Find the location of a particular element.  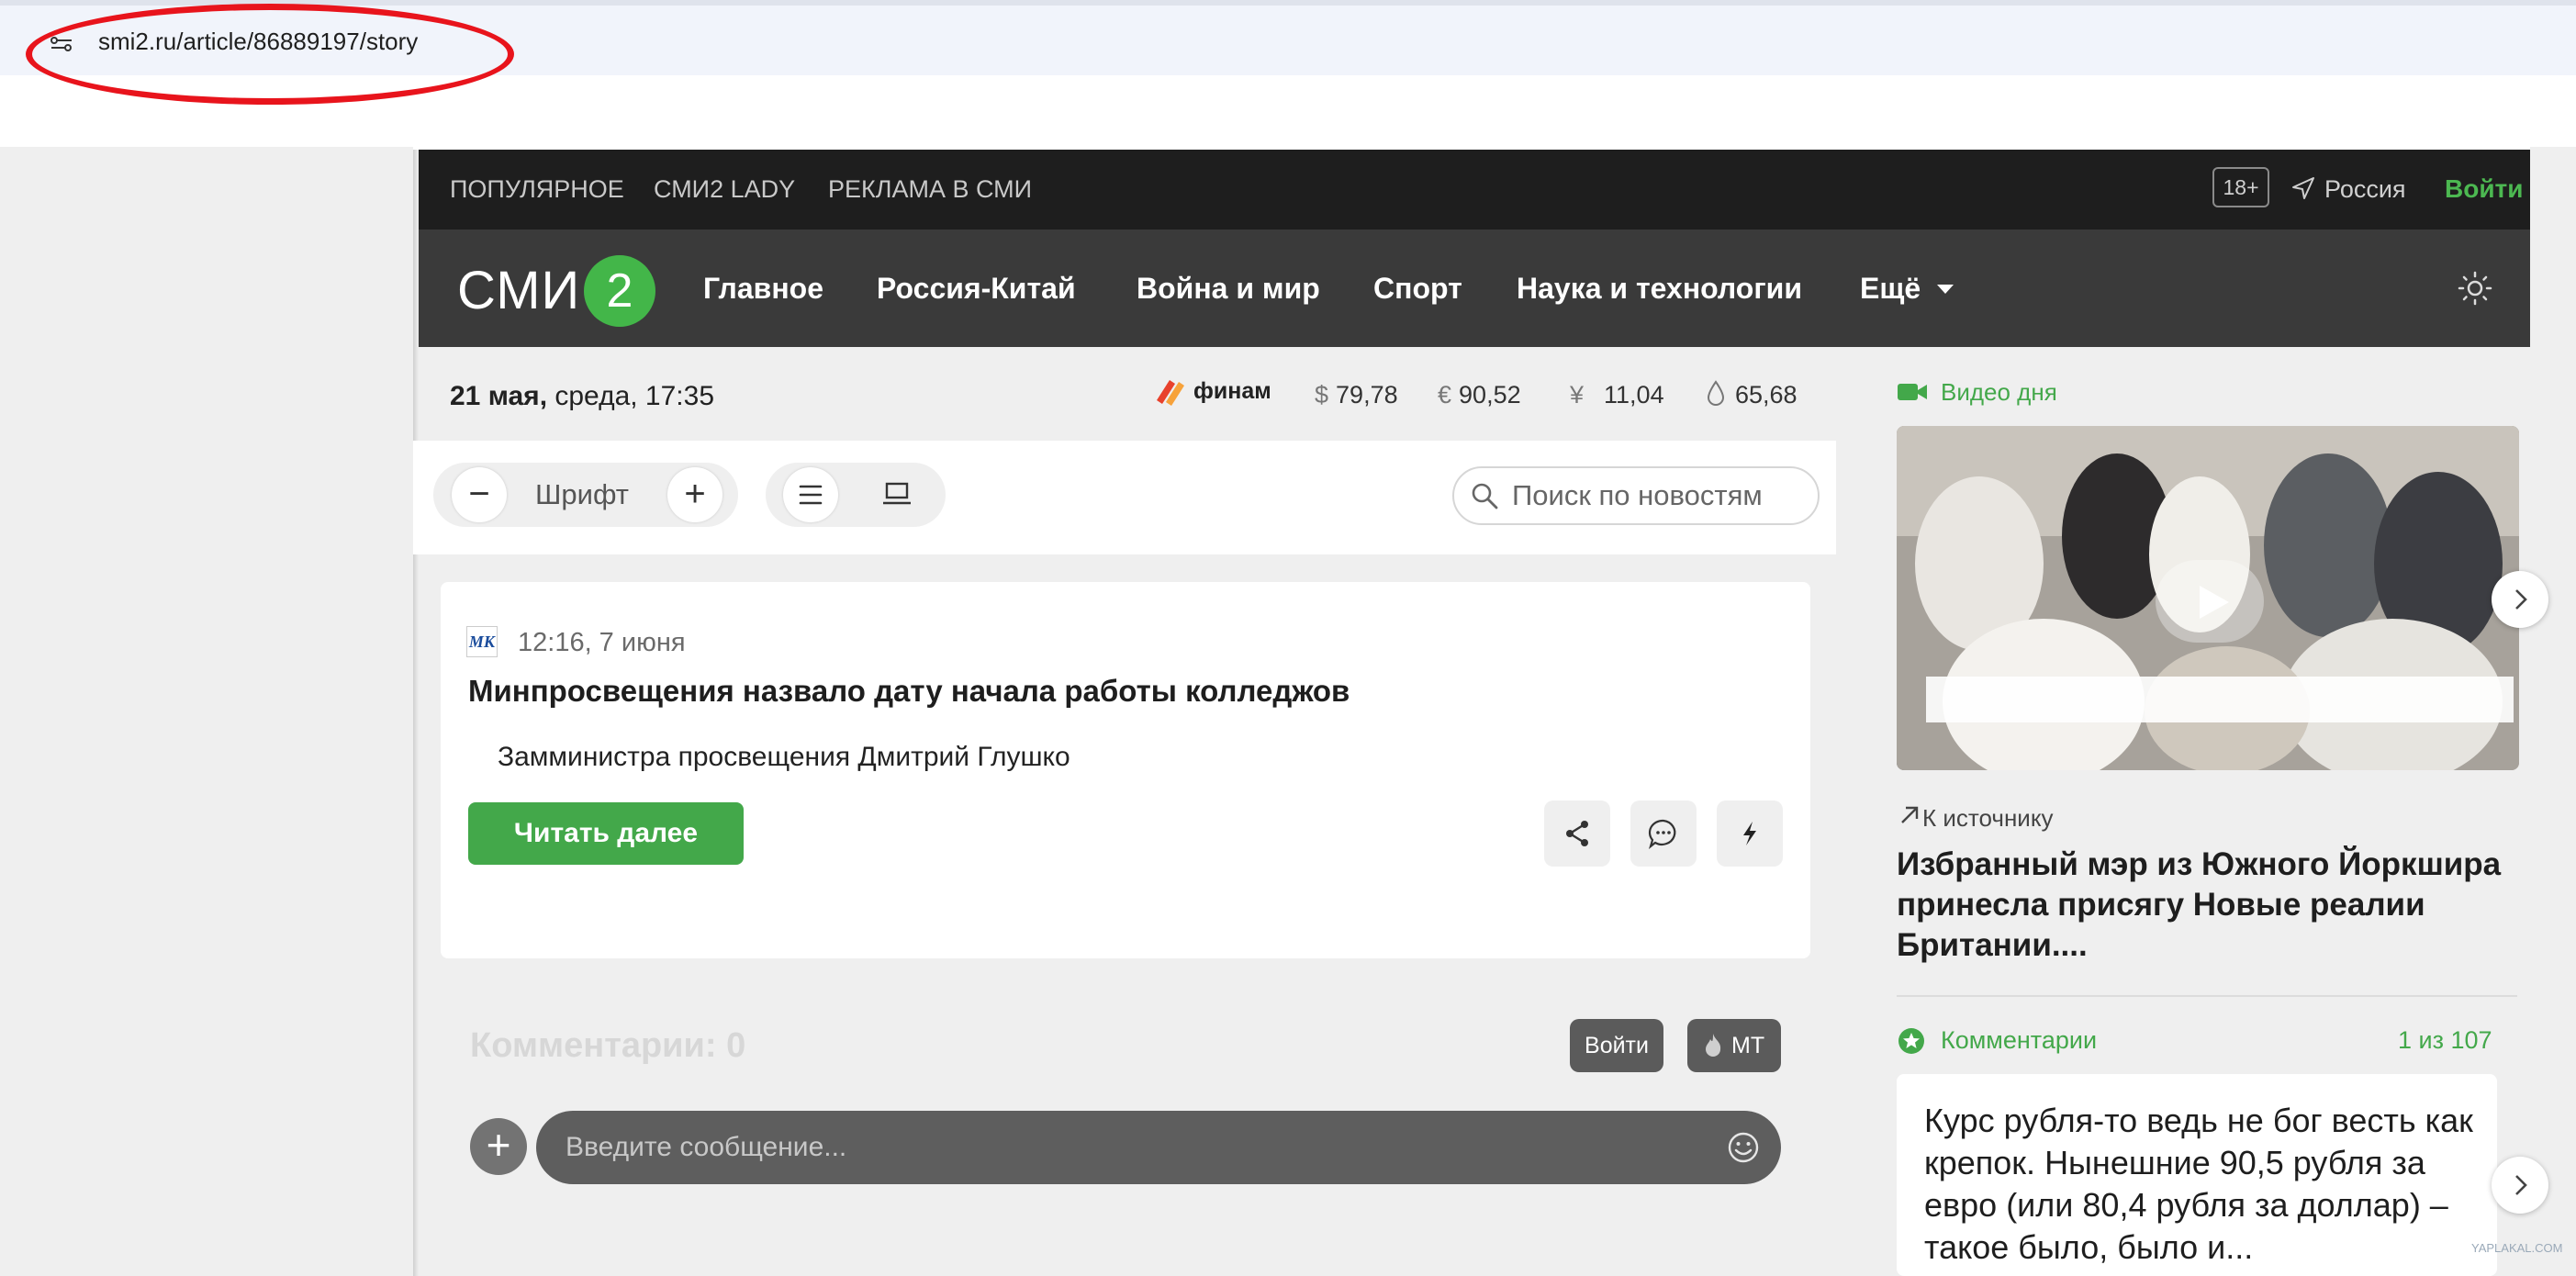

region-selector: Россия is located at coordinates (2365, 189).